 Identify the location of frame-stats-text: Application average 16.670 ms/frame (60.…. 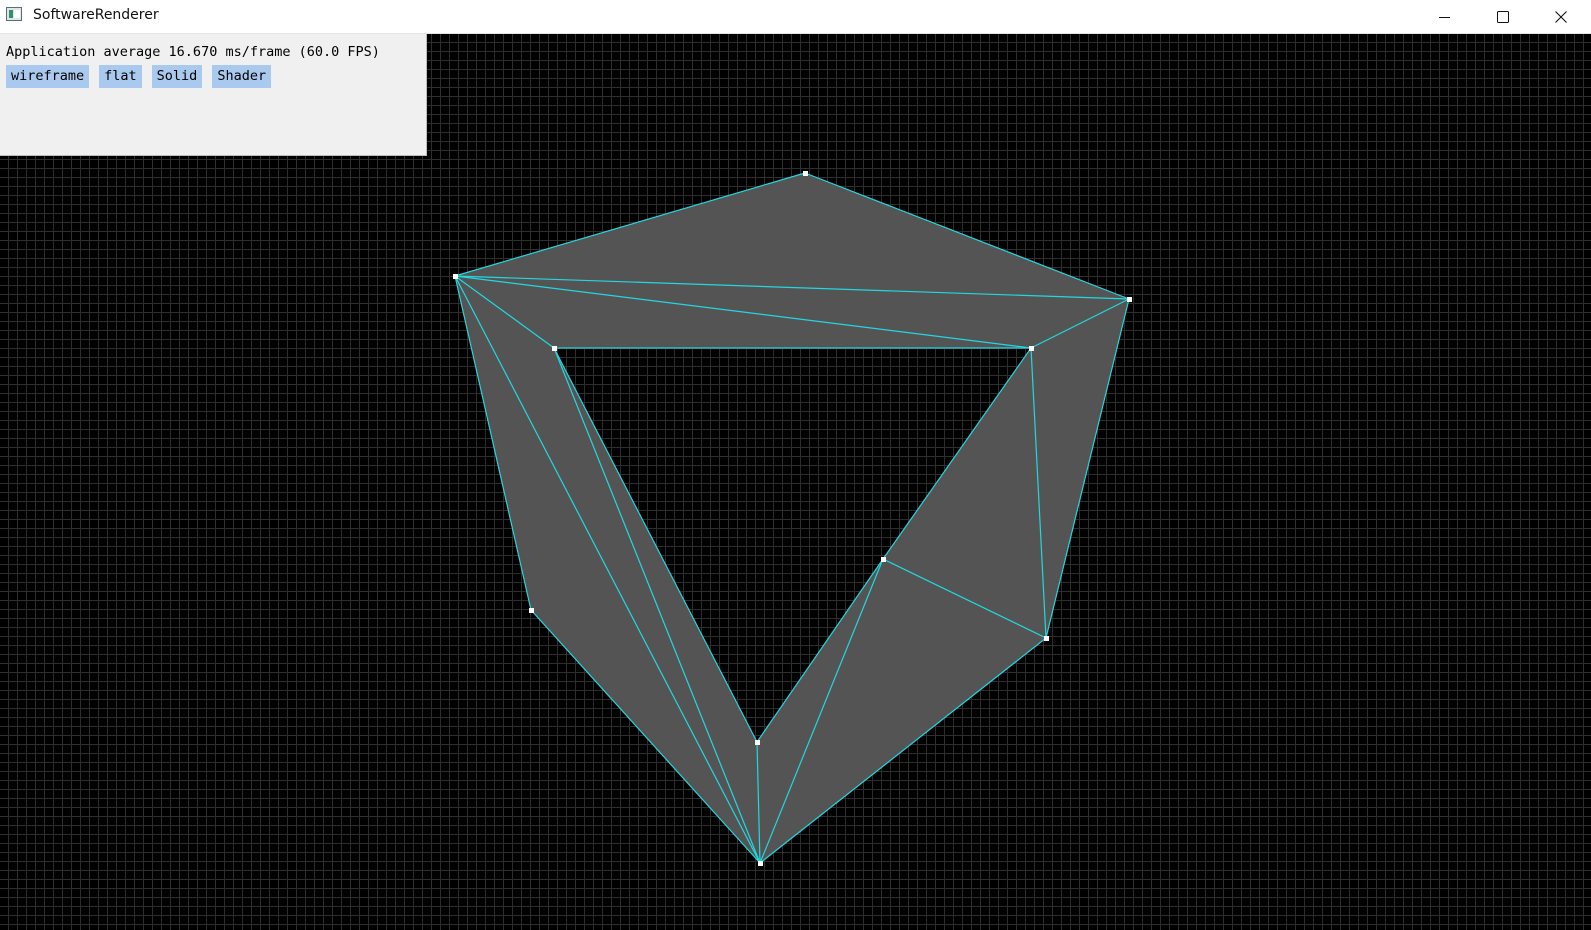
(193, 52).